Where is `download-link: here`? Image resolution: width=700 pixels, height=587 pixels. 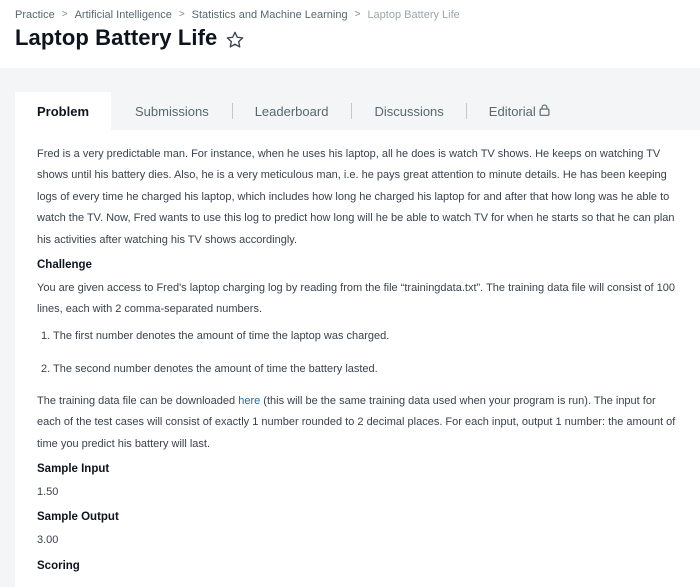 download-link: here is located at coordinates (249, 401).